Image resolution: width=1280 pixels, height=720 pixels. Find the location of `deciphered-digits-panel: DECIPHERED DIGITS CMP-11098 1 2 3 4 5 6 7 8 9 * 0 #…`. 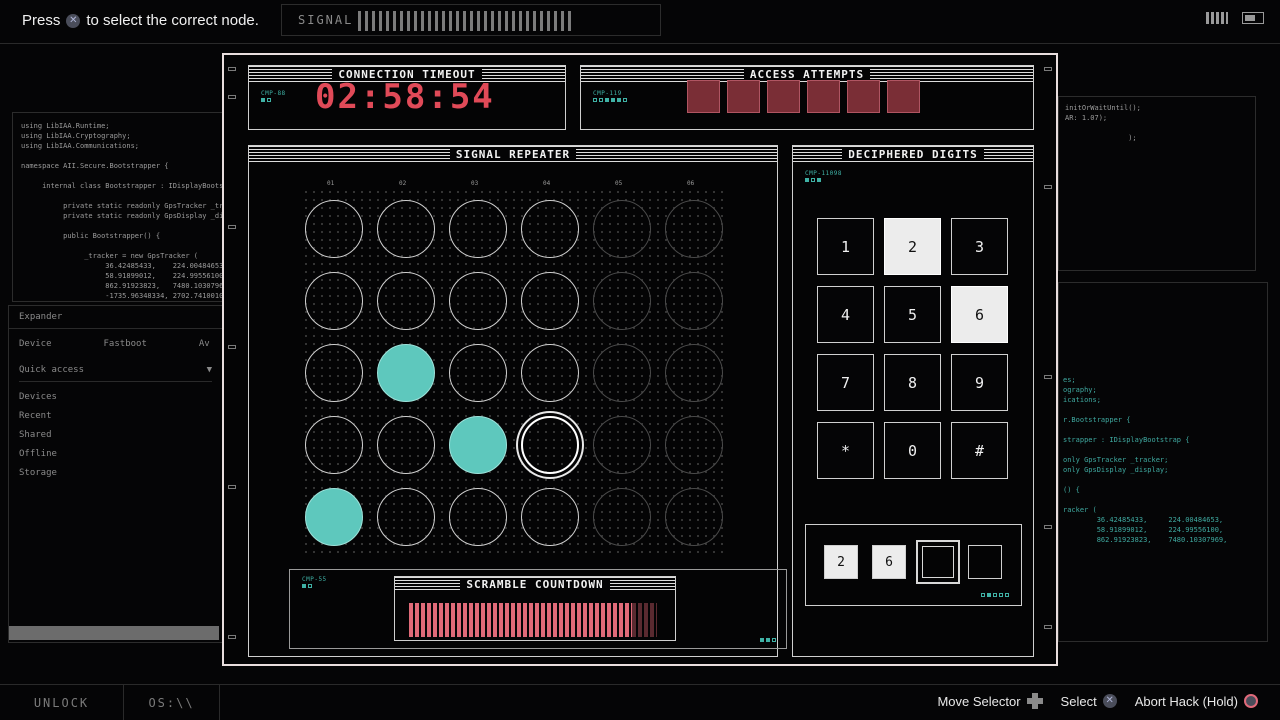

deciphered-digits-panel: DECIPHERED DIGITS CMP-11098 1 2 3 4 5 6 7 8 9 * 0 #… is located at coordinates (913, 401).